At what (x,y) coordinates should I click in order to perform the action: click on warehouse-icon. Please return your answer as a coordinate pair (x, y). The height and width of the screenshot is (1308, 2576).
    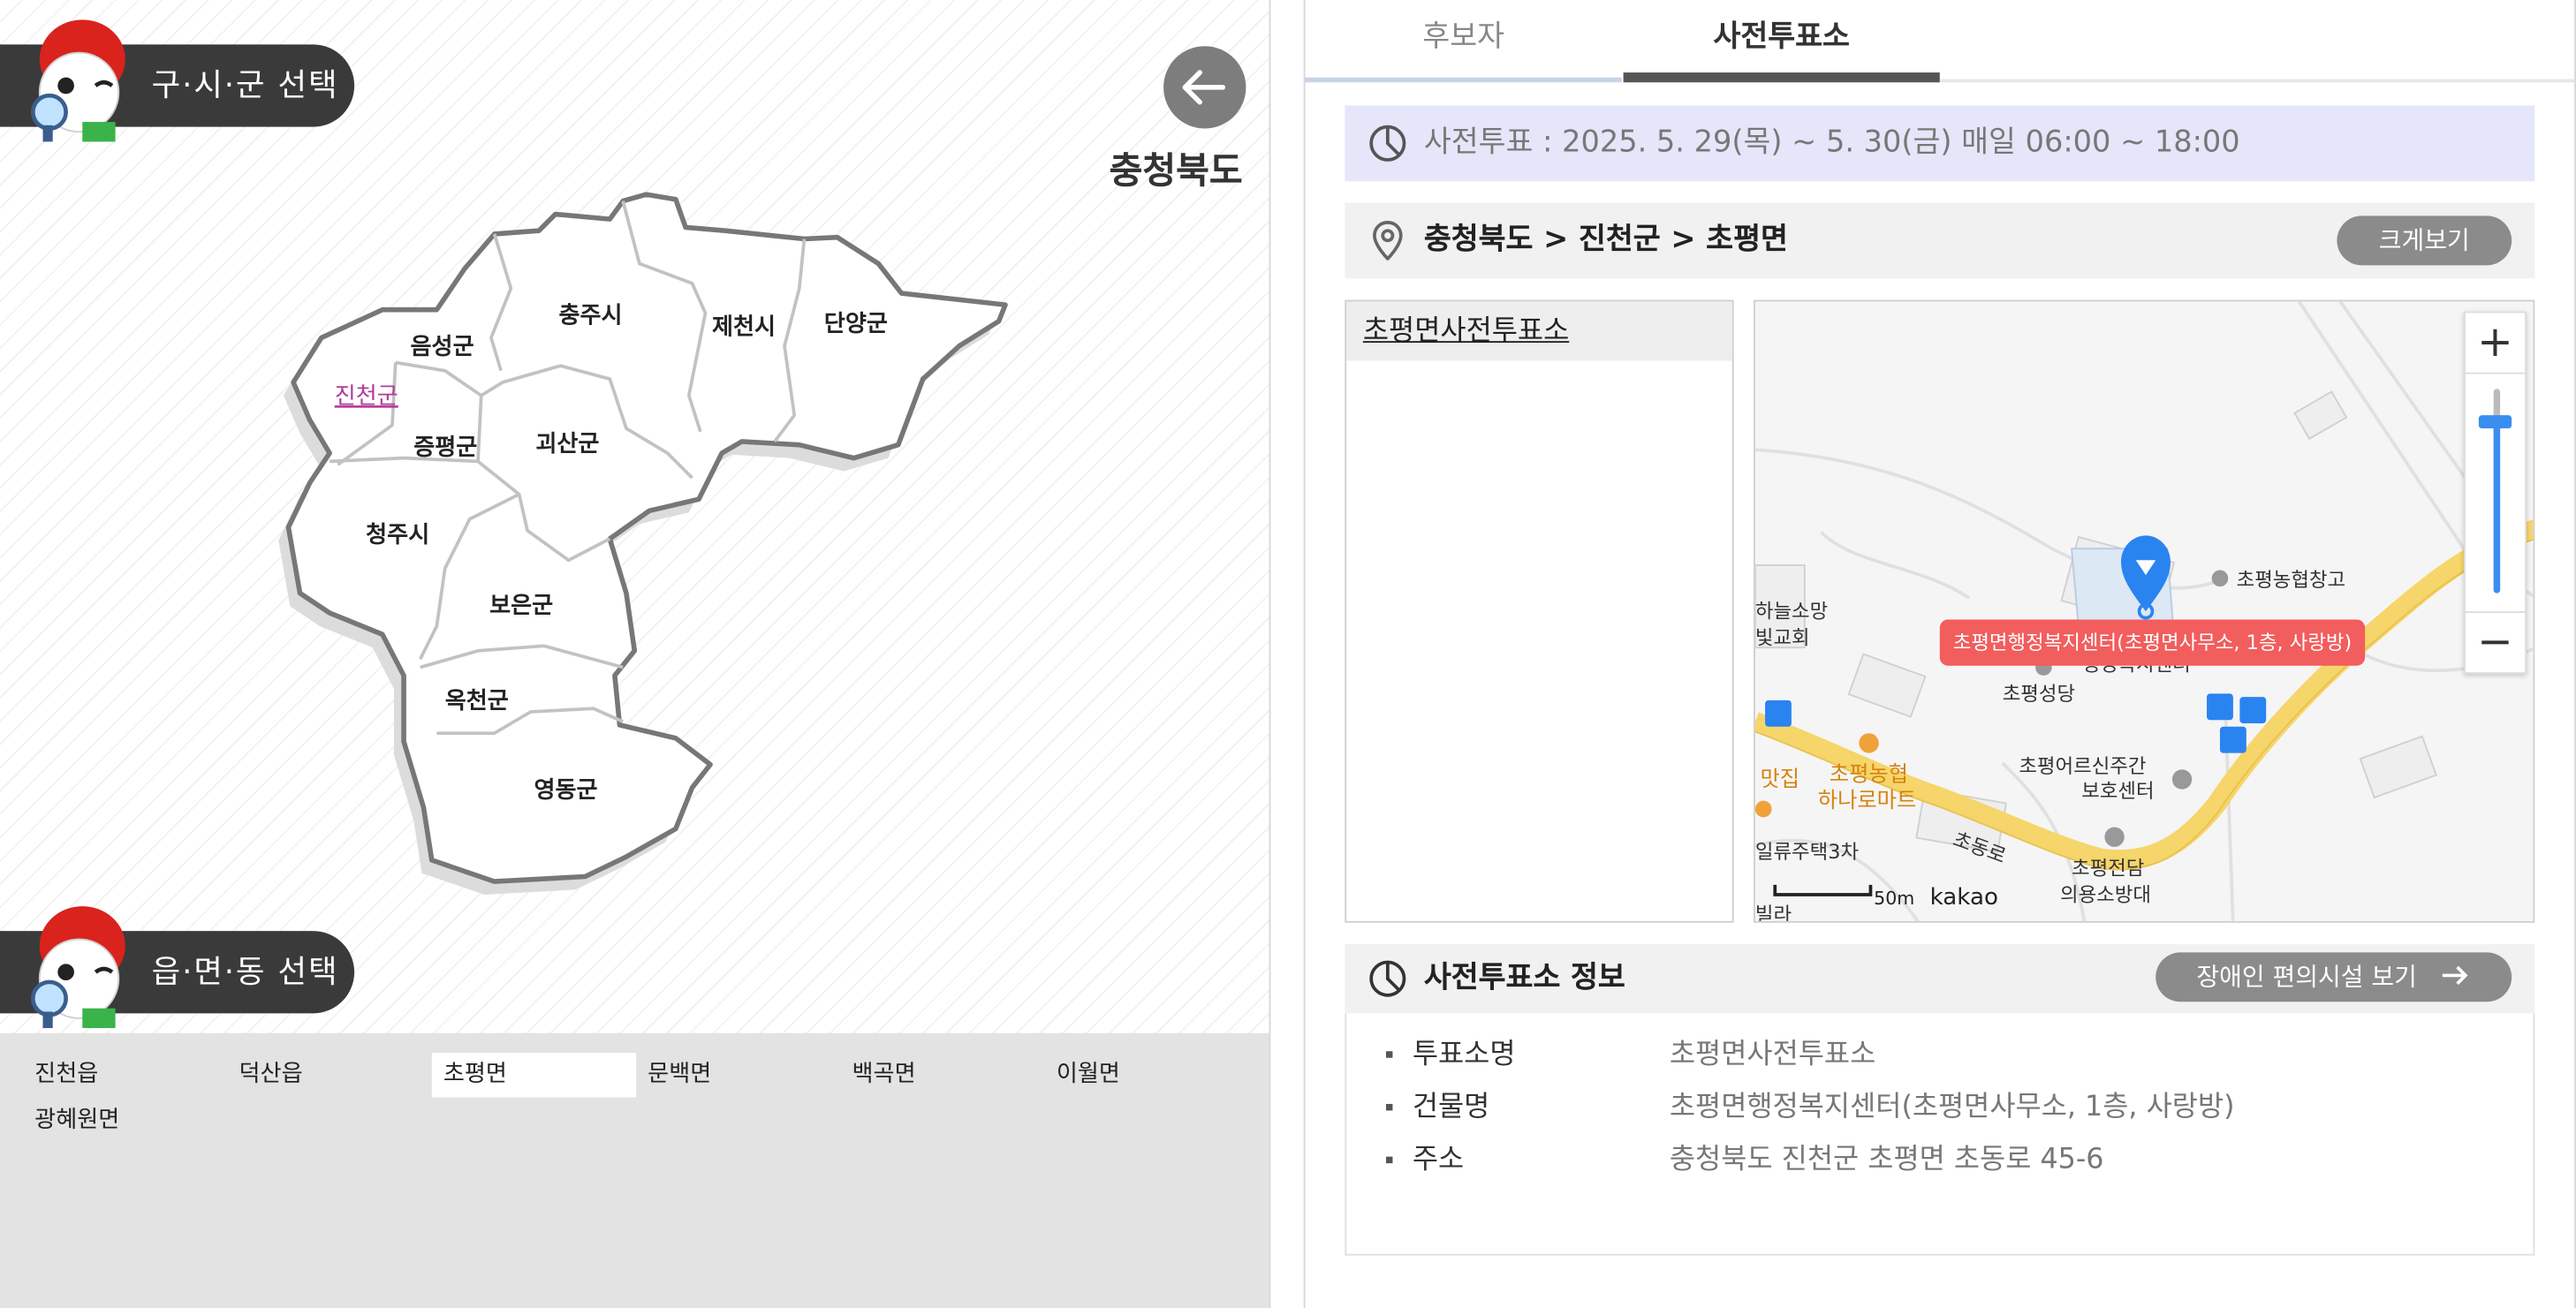
    Looking at the image, I should click on (2220, 578).